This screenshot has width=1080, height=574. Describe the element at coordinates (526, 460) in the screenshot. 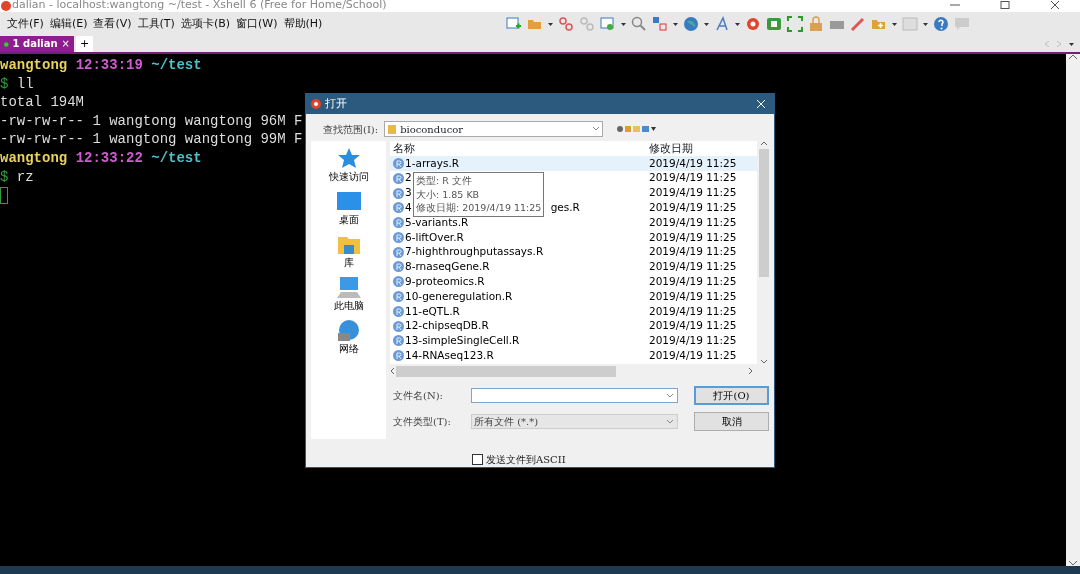

I see `checkbox-label: 发送文件到ASCII` at that location.